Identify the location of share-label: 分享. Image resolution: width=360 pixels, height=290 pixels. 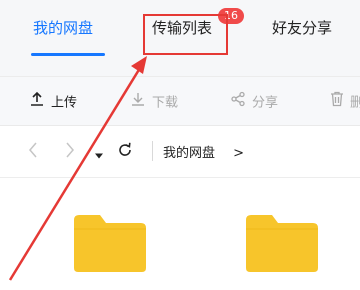
(265, 103).